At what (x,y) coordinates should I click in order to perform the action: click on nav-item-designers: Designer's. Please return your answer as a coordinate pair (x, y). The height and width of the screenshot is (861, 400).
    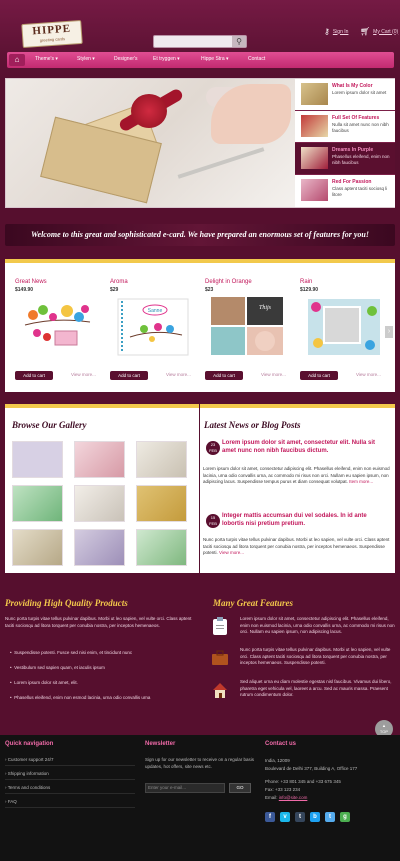
    Looking at the image, I should click on (125, 59).